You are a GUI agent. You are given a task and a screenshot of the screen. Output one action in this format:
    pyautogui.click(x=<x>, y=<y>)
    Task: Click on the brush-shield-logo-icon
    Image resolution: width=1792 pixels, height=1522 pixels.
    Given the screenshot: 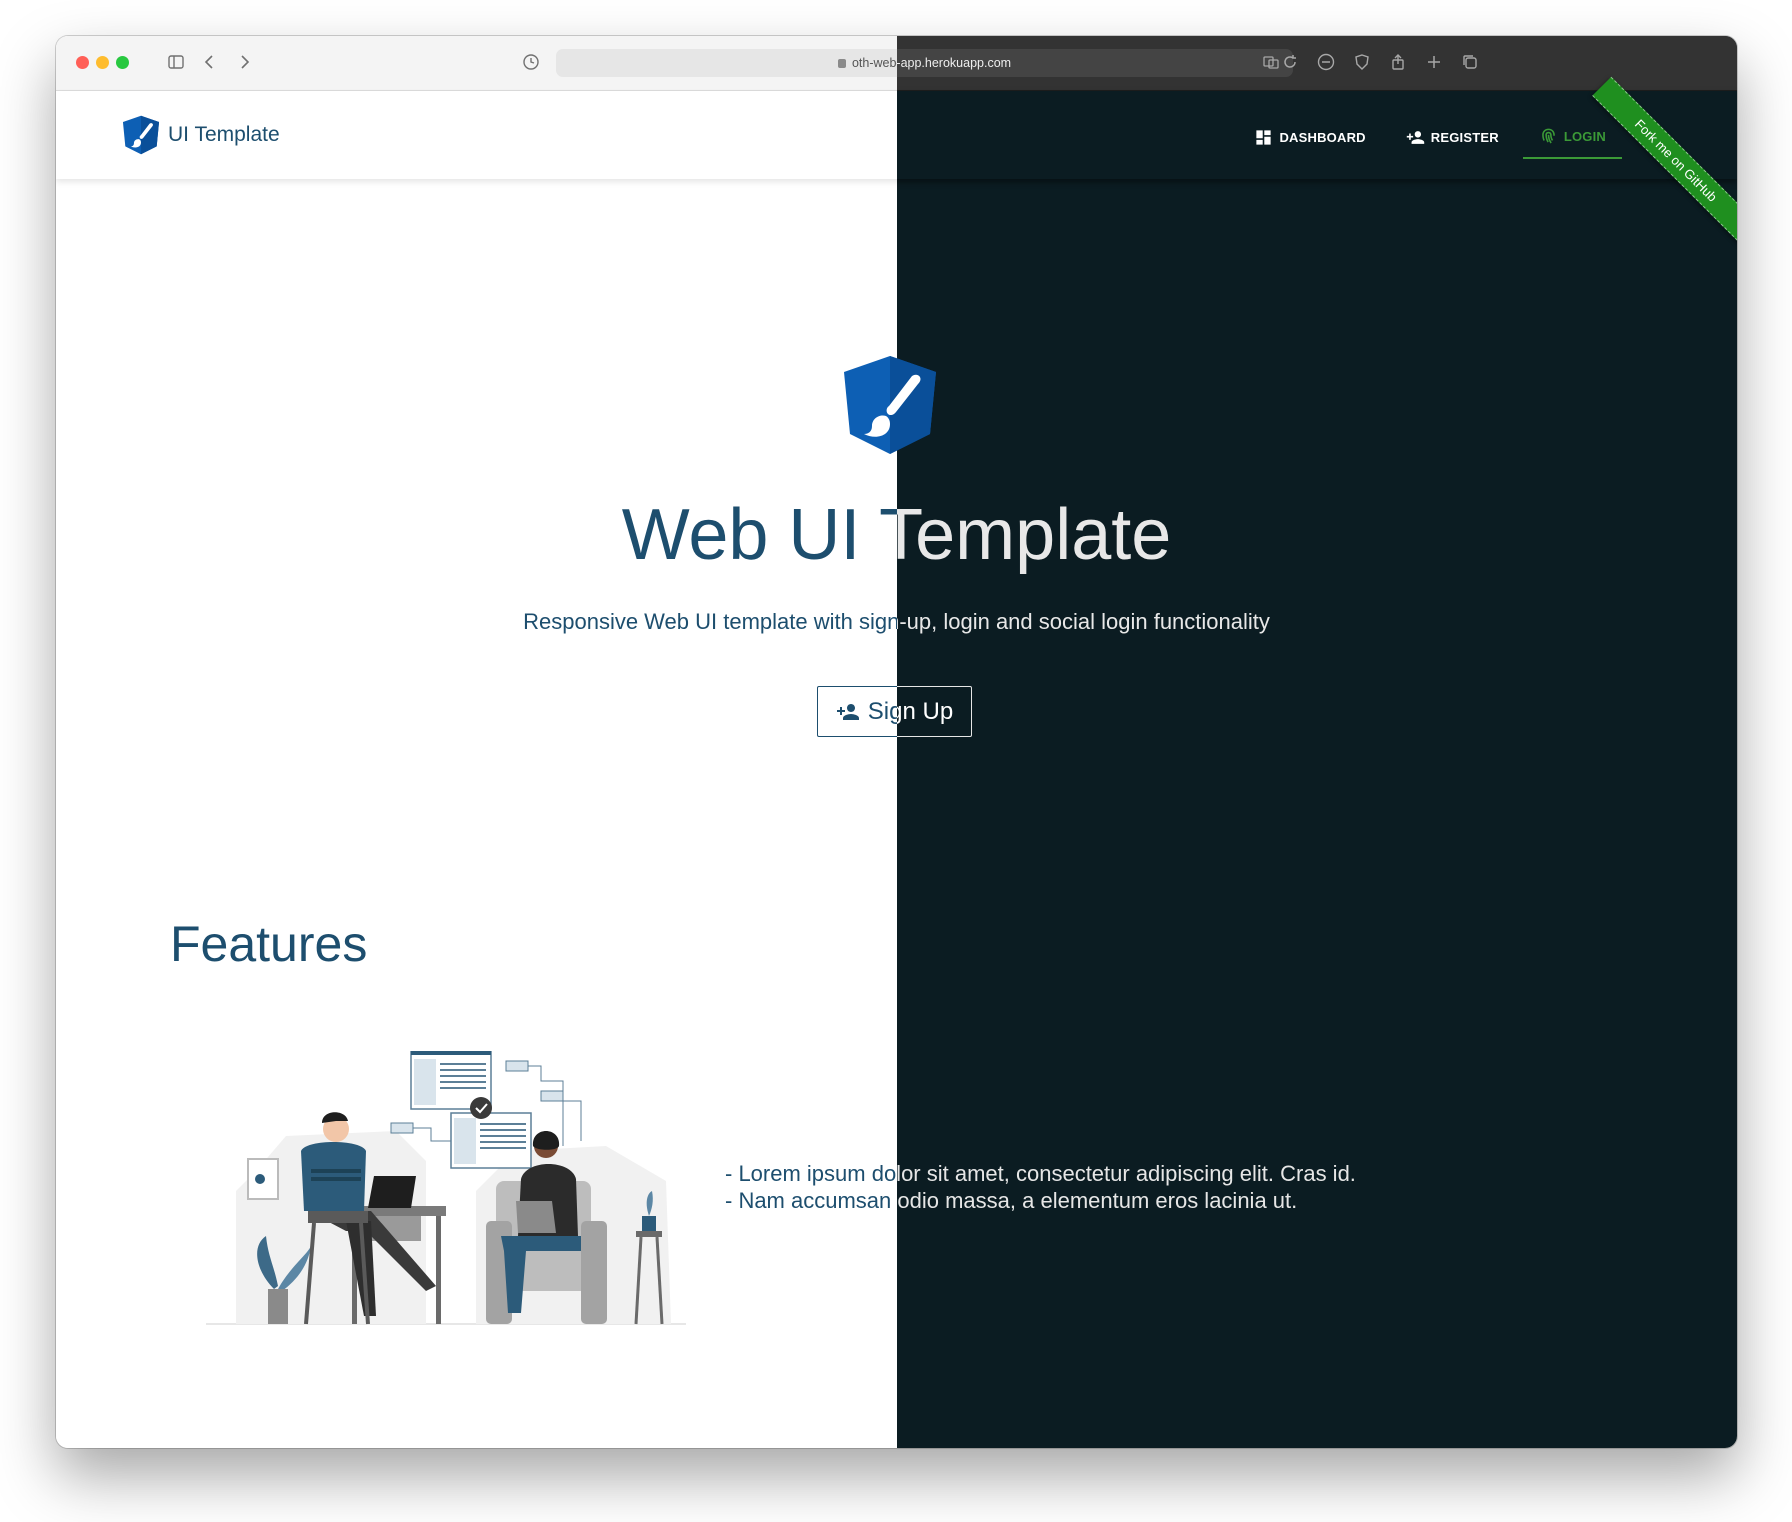 What is the action you would take?
    pyautogui.click(x=141, y=135)
    